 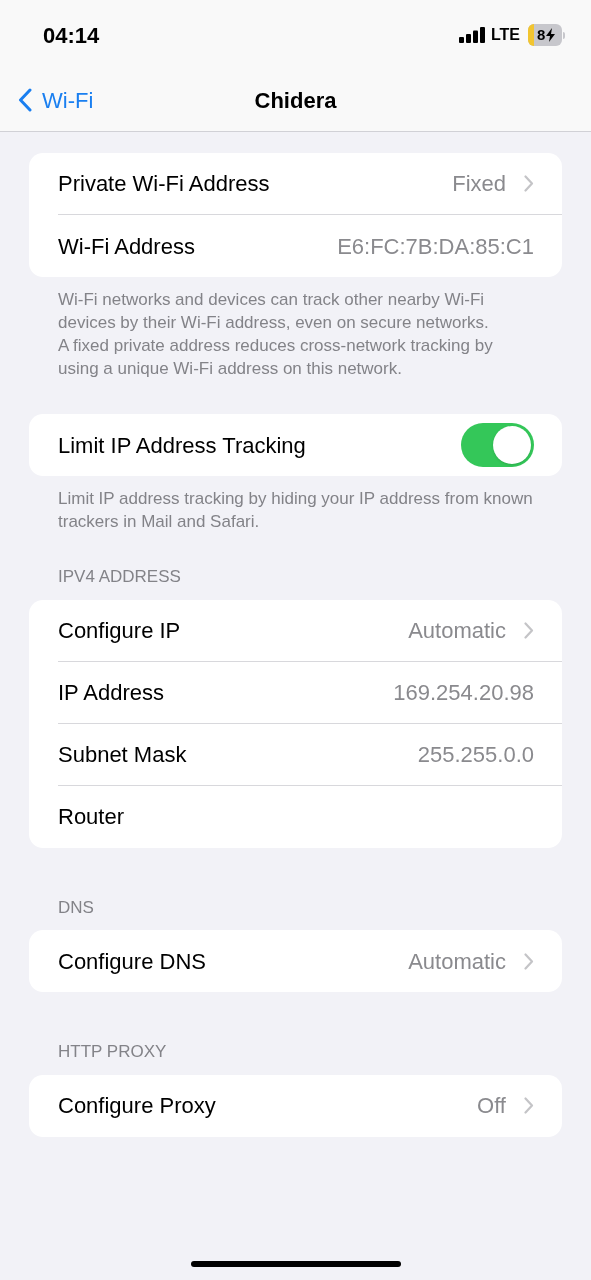 I want to click on section-header: IPV4 ADDRESS, so click(x=120, y=577).